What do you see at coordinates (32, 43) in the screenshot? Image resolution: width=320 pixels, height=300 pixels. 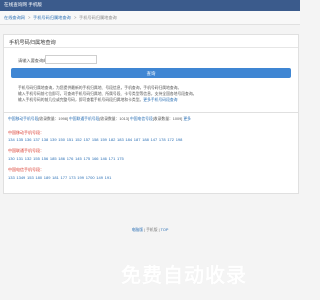 I see `panel-title: 手机号码归属地查询` at bounding box center [32, 43].